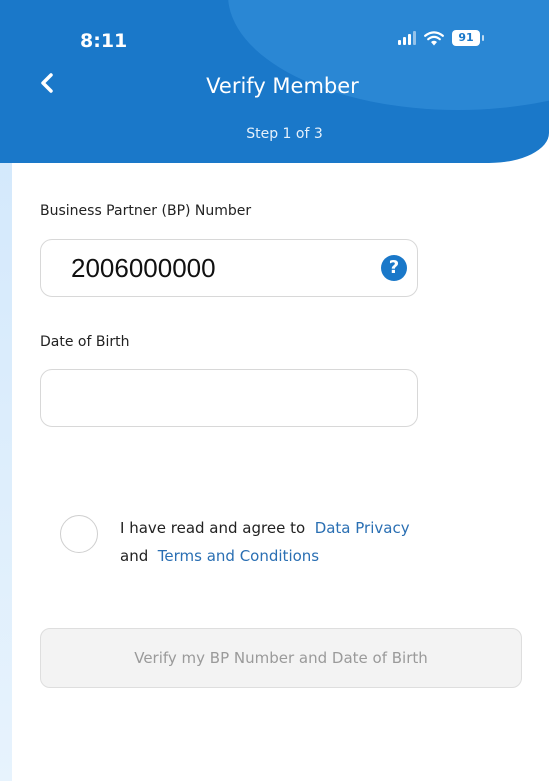 The height and width of the screenshot is (781, 549). I want to click on page-title: Verify Member, so click(274, 86).